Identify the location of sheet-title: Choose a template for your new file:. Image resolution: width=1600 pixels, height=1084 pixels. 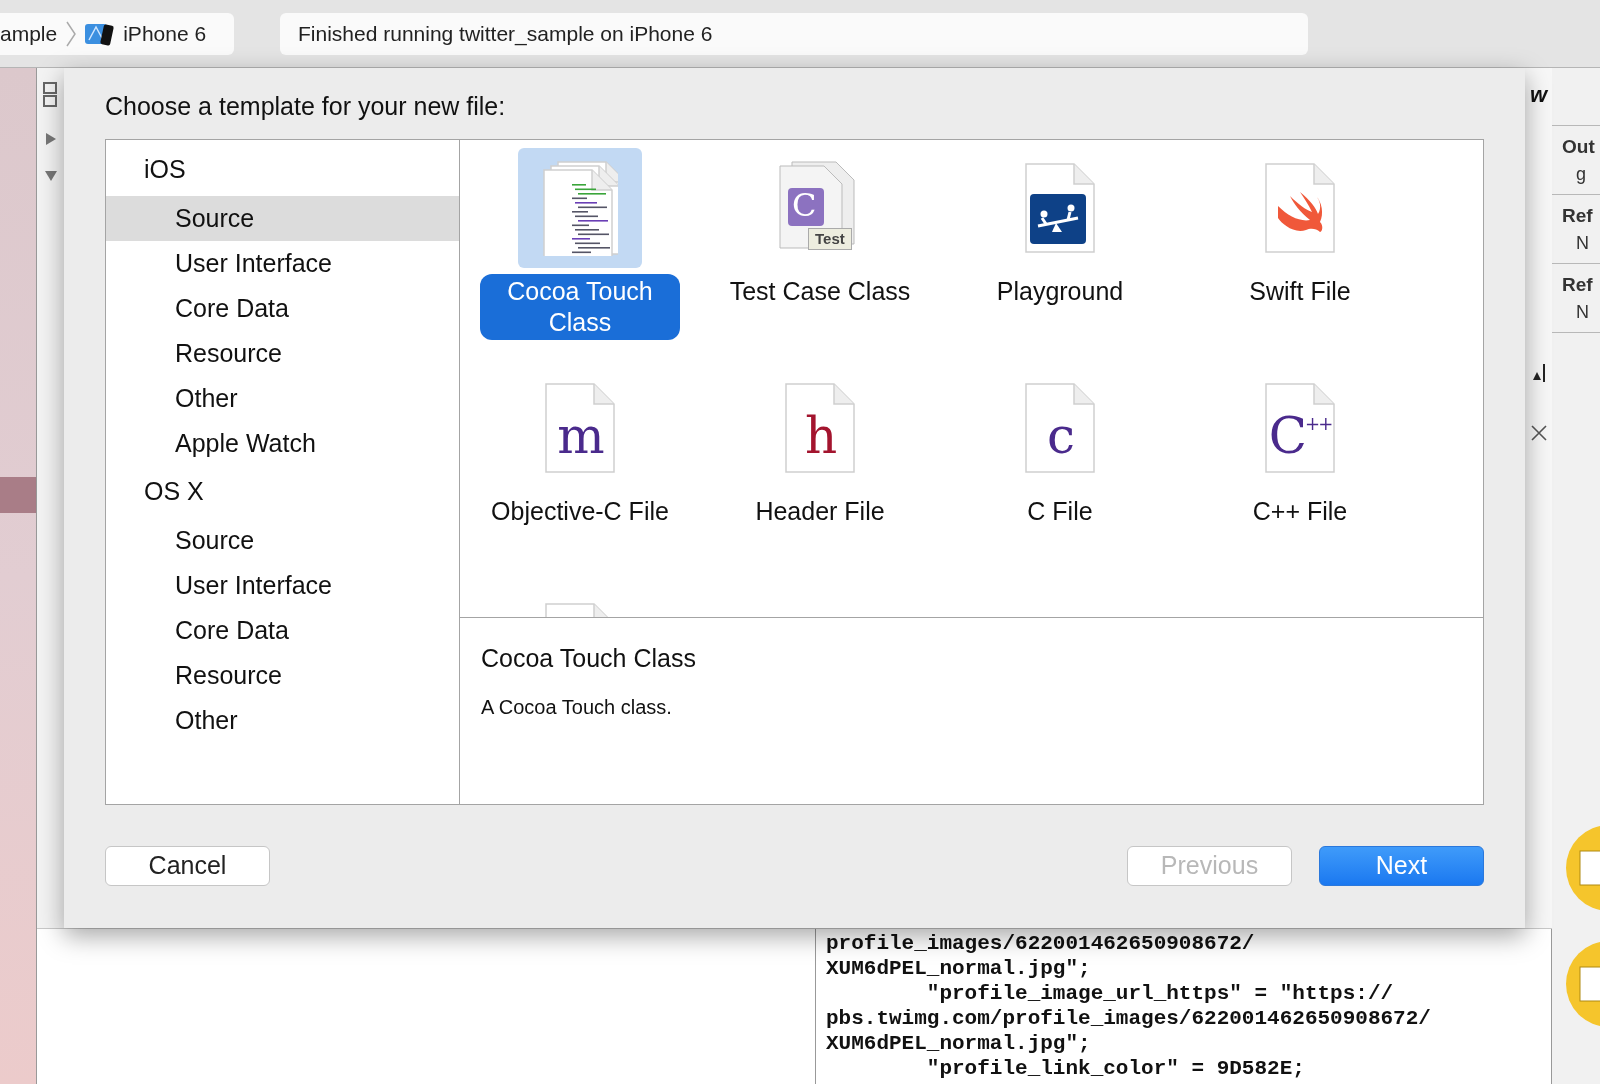
(306, 106).